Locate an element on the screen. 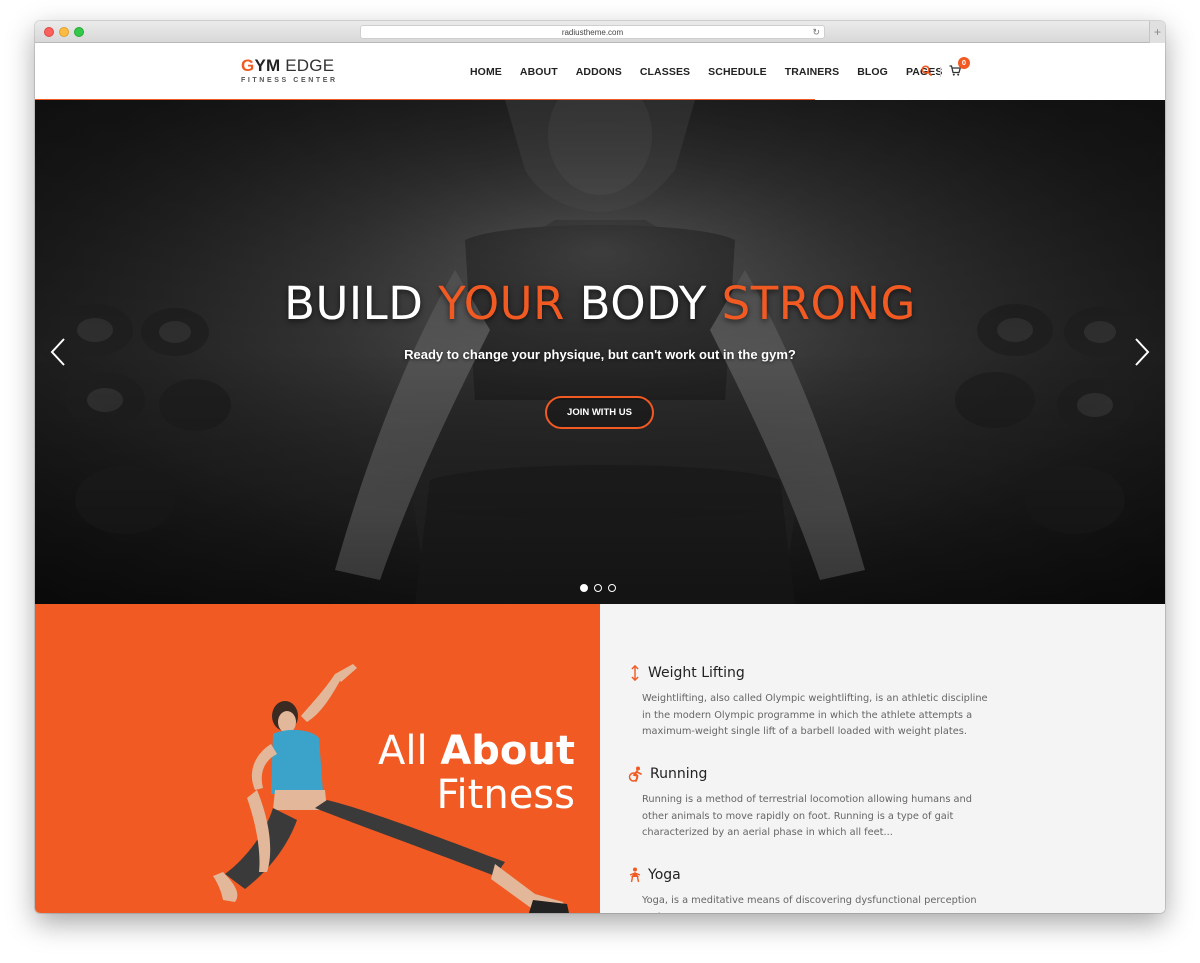  hero-headline-part-2: YOUR is located at coordinates (501, 303).